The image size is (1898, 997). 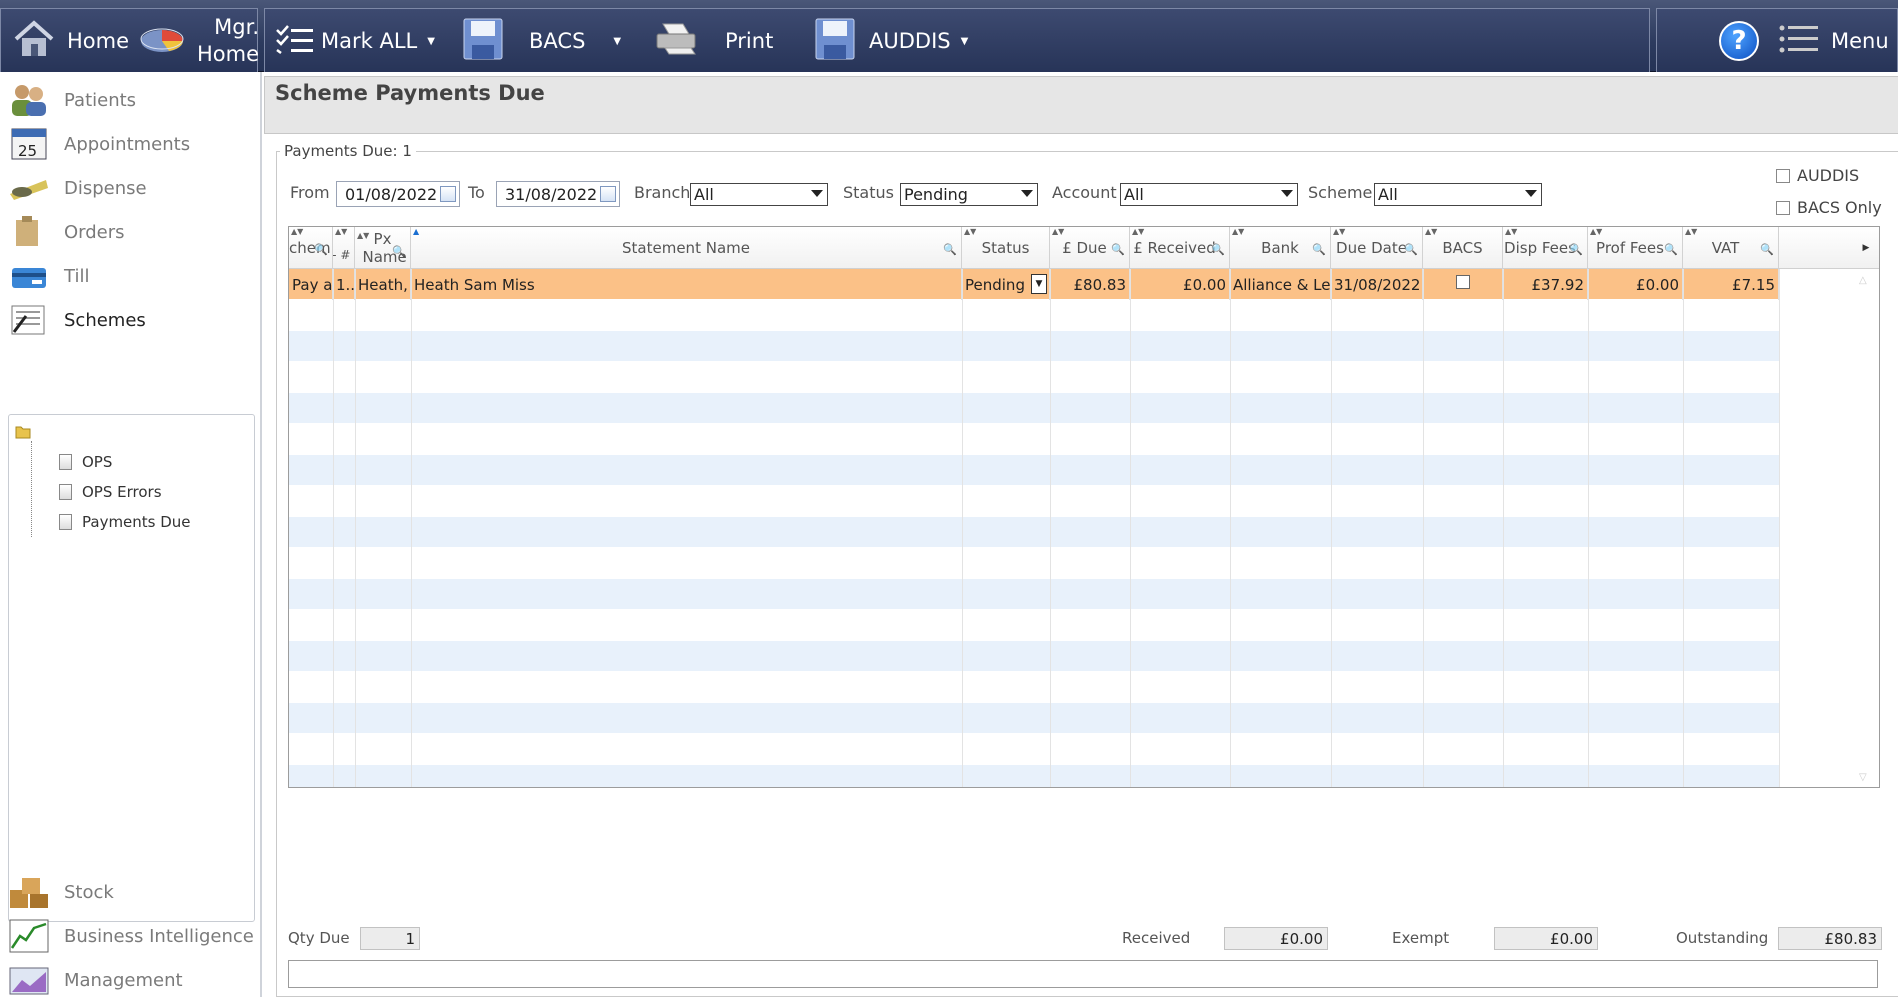 I want to click on column-header-status: ▲▼ Status, so click(x=1006, y=248).